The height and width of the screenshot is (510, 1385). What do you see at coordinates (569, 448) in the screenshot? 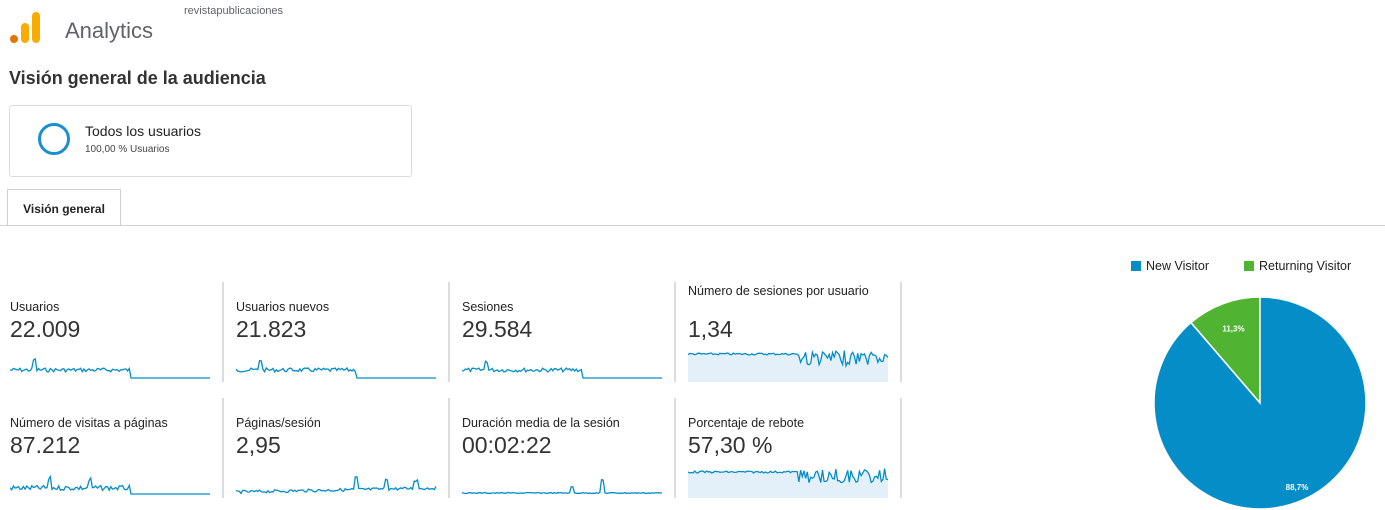
I see `metric-duracion-media: Duración media de la sesión 00:02:22` at bounding box center [569, 448].